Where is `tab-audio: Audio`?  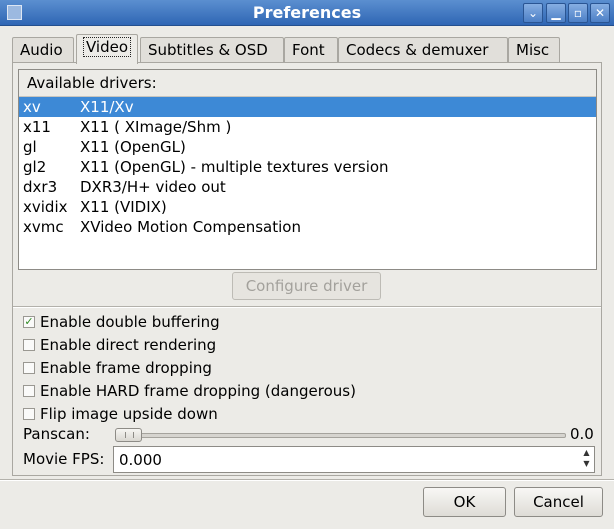 tab-audio: Audio is located at coordinates (43, 50).